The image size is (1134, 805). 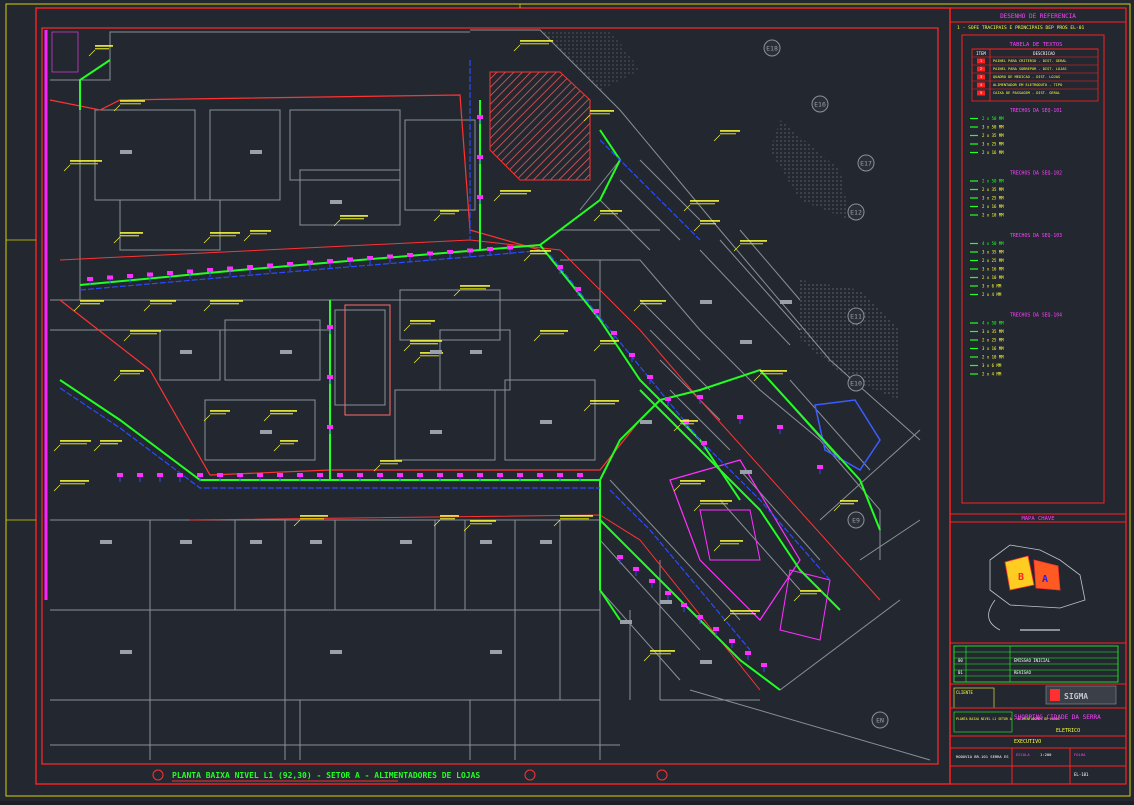 What do you see at coordinates (993, 323) in the screenshot?
I see `legend-line-text: 4 x 50 MM` at bounding box center [993, 323].